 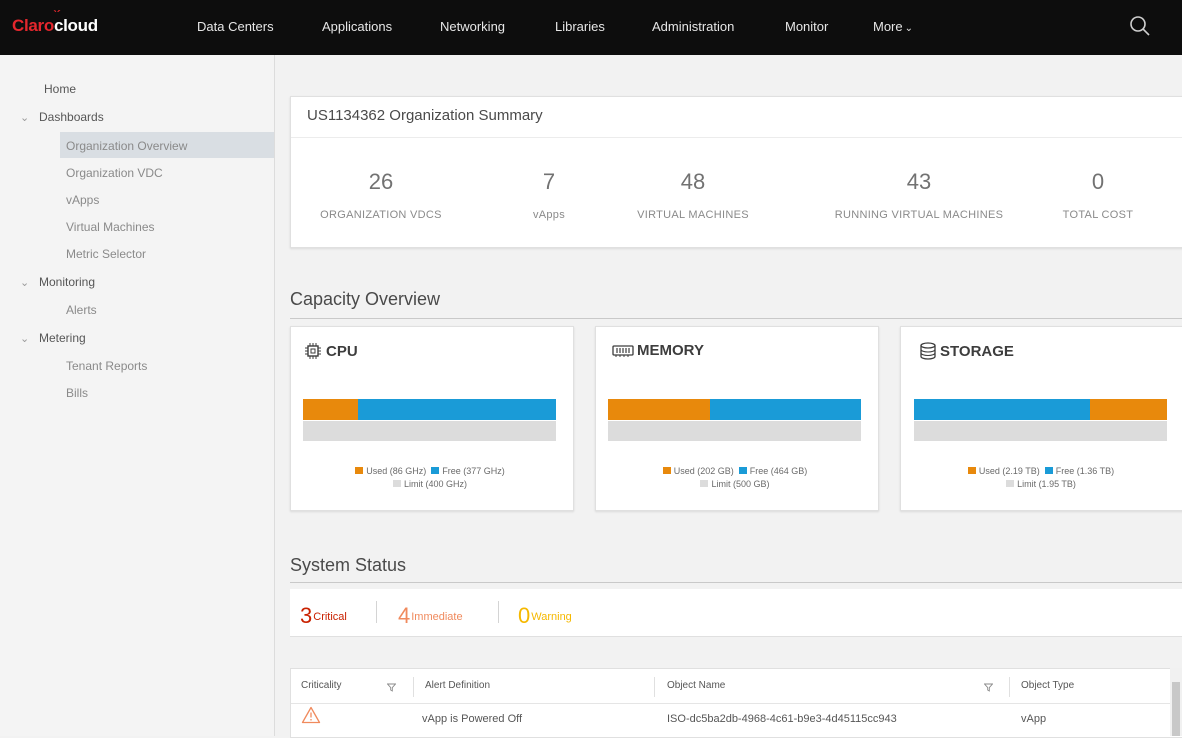 What do you see at coordinates (1002, 409) in the screenshot?
I see `storage-free-bar` at bounding box center [1002, 409].